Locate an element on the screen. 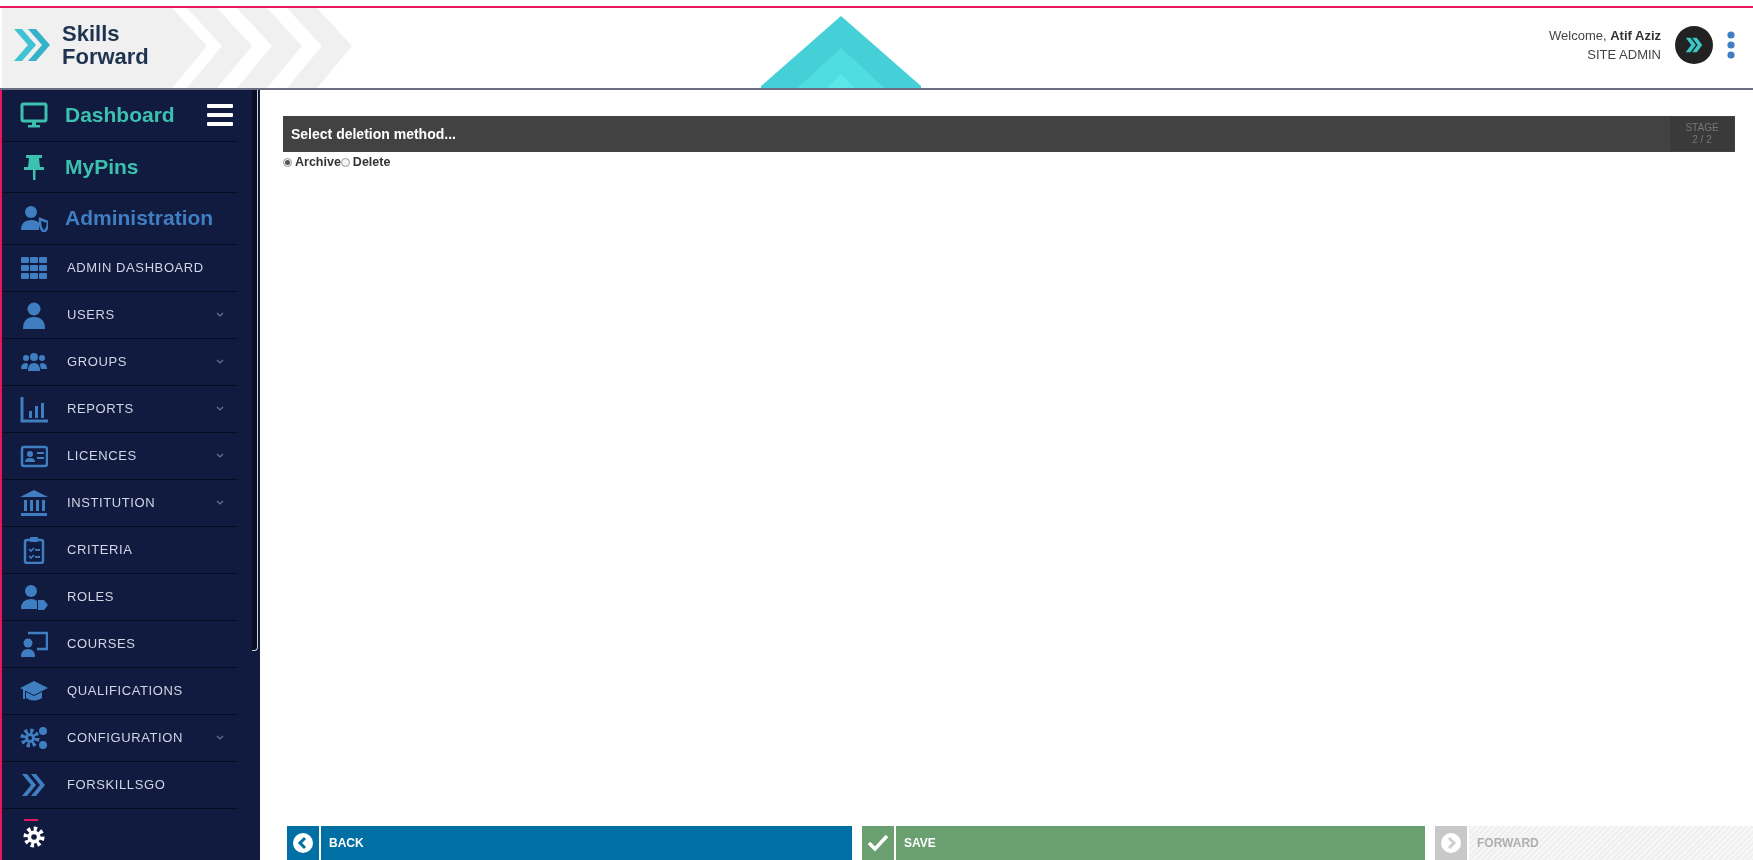  sidebar-item: FORSKILLSGO is located at coordinates (120, 785).